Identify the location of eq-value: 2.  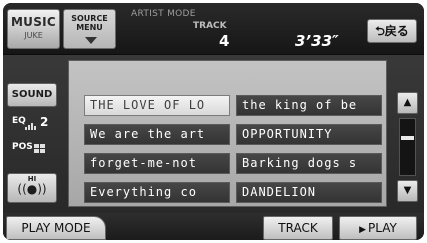
(44, 122).